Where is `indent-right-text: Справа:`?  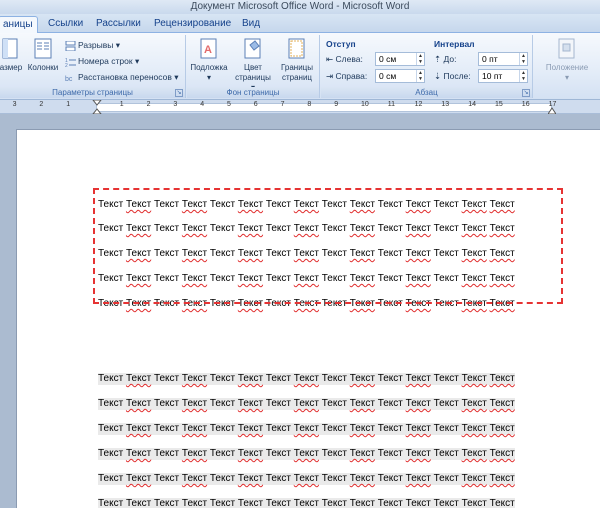 indent-right-text: Справа: is located at coordinates (351, 76).